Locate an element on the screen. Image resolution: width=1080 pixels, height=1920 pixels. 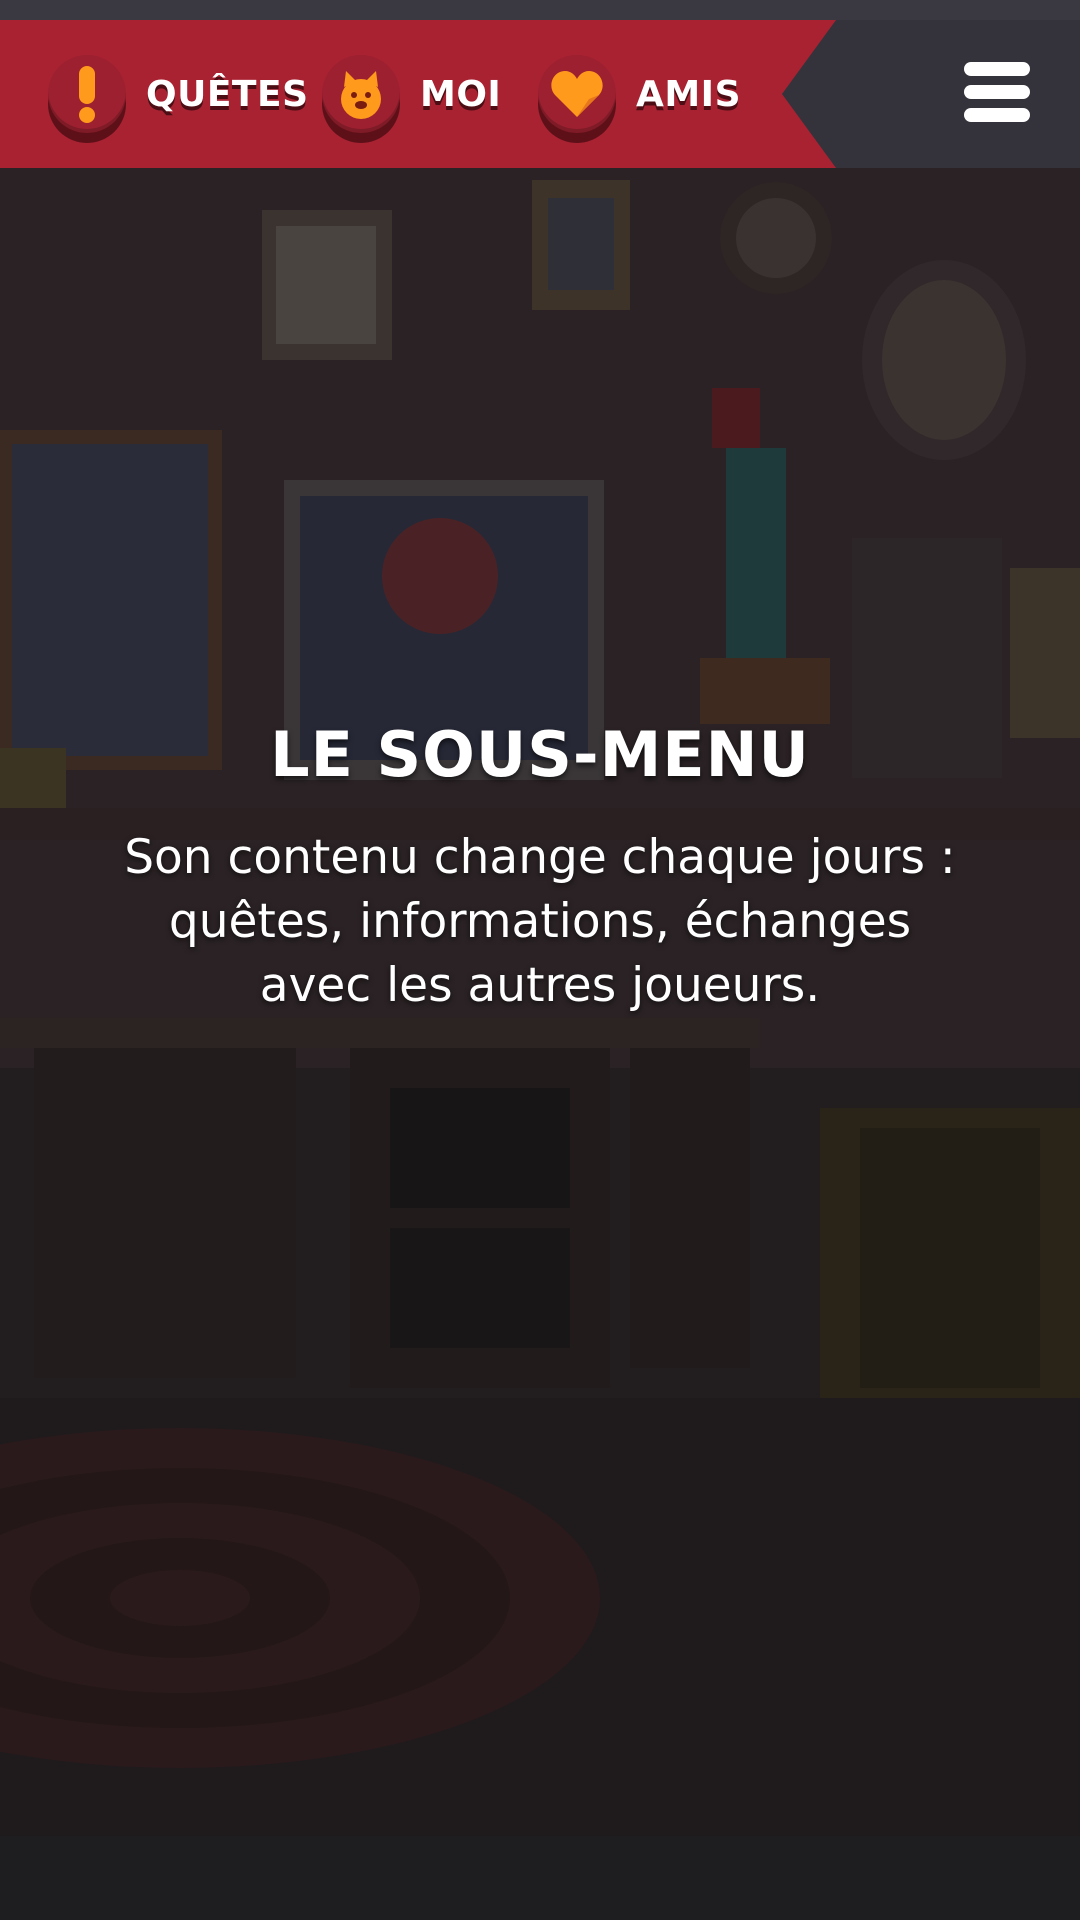
tab-moi-label: MOI is located at coordinates (461, 94).